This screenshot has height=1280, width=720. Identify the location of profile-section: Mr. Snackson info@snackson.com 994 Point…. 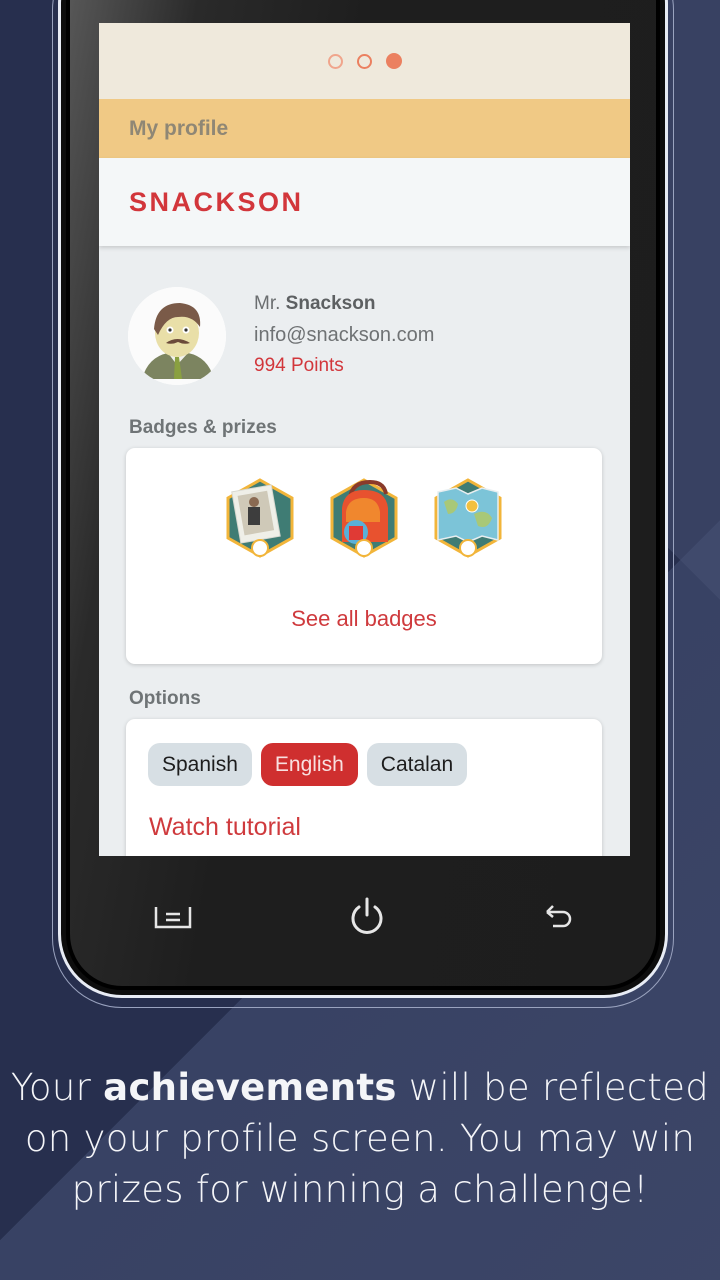
(364, 331).